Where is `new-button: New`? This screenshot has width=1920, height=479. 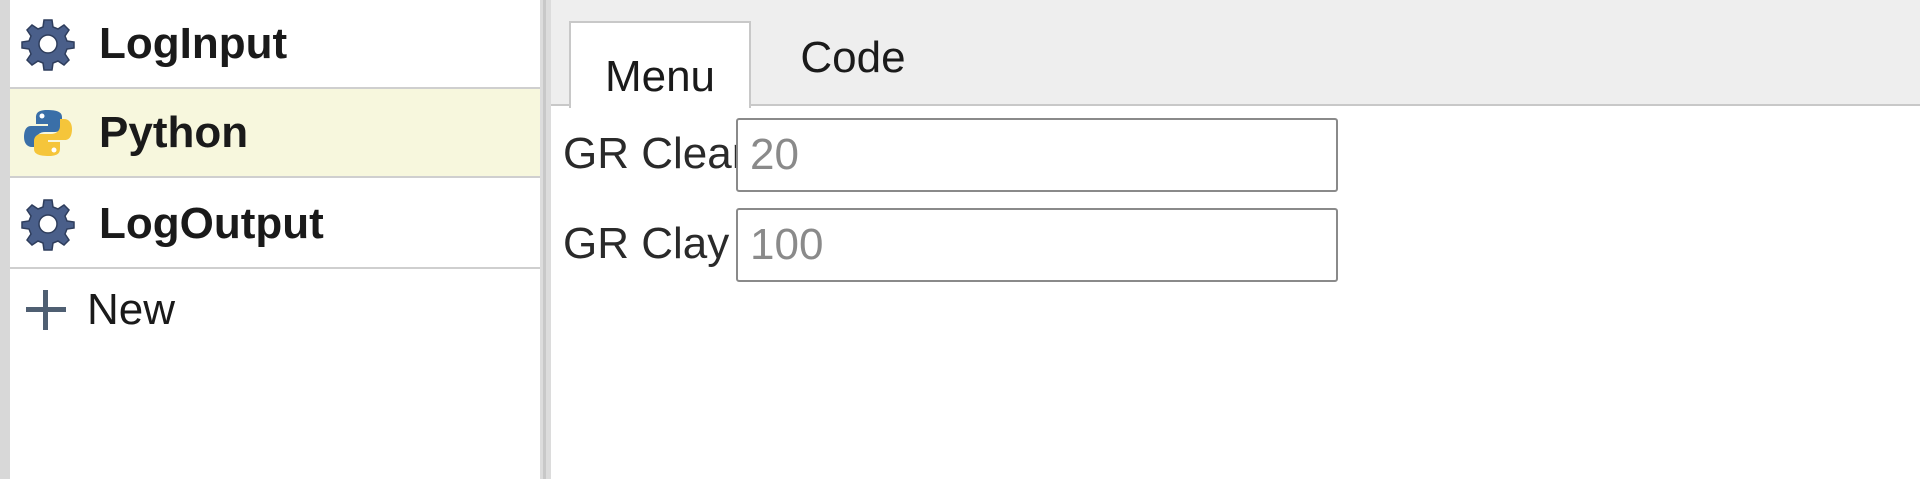
new-button: New is located at coordinates (275, 310).